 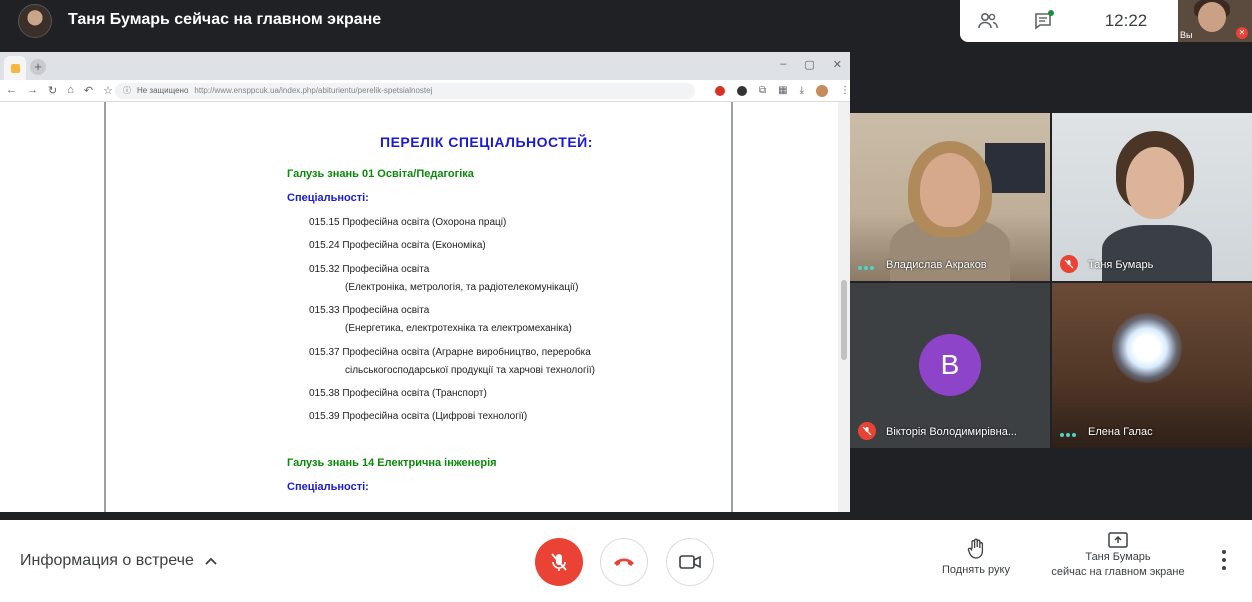 I want to click on maximize-icon: ▢, so click(x=809, y=64).